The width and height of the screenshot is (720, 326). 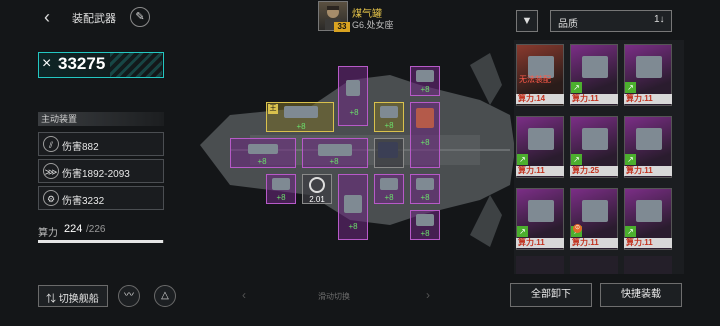 What do you see at coordinates (273, 109) in the screenshot?
I see `gold-marker: 王` at bounding box center [273, 109].